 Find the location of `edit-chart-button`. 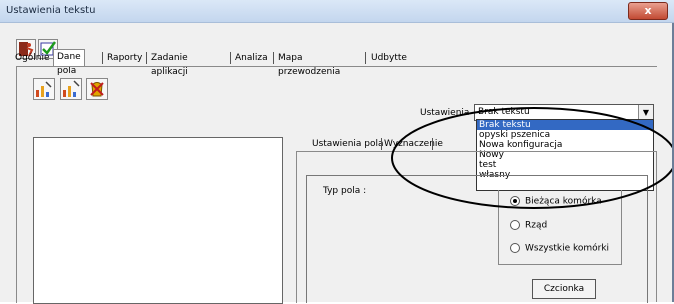

edit-chart-button is located at coordinates (44, 89).